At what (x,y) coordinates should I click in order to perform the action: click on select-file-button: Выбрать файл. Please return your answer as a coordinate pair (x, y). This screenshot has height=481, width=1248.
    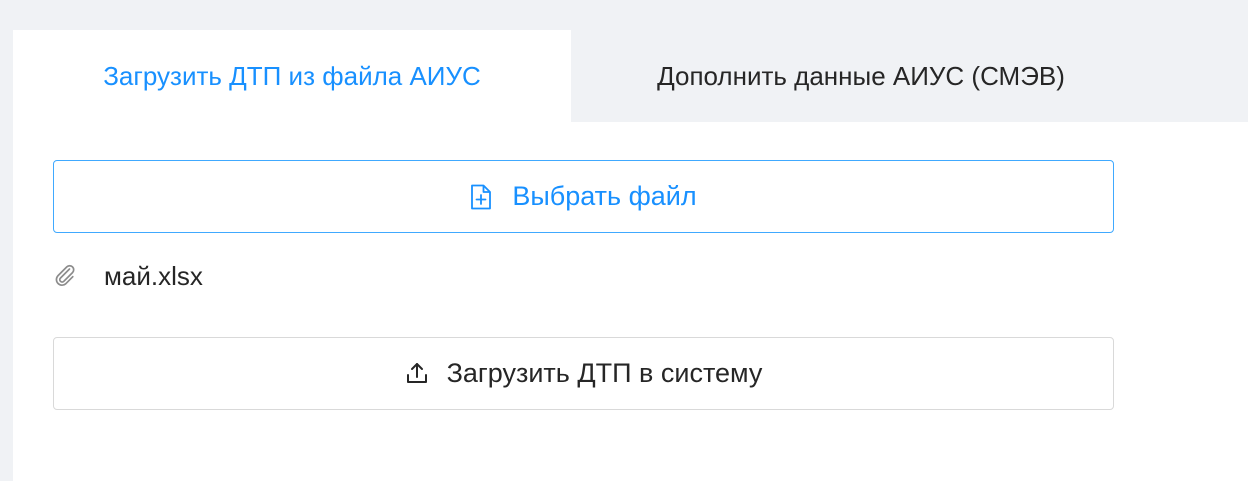
    Looking at the image, I should click on (583, 196).